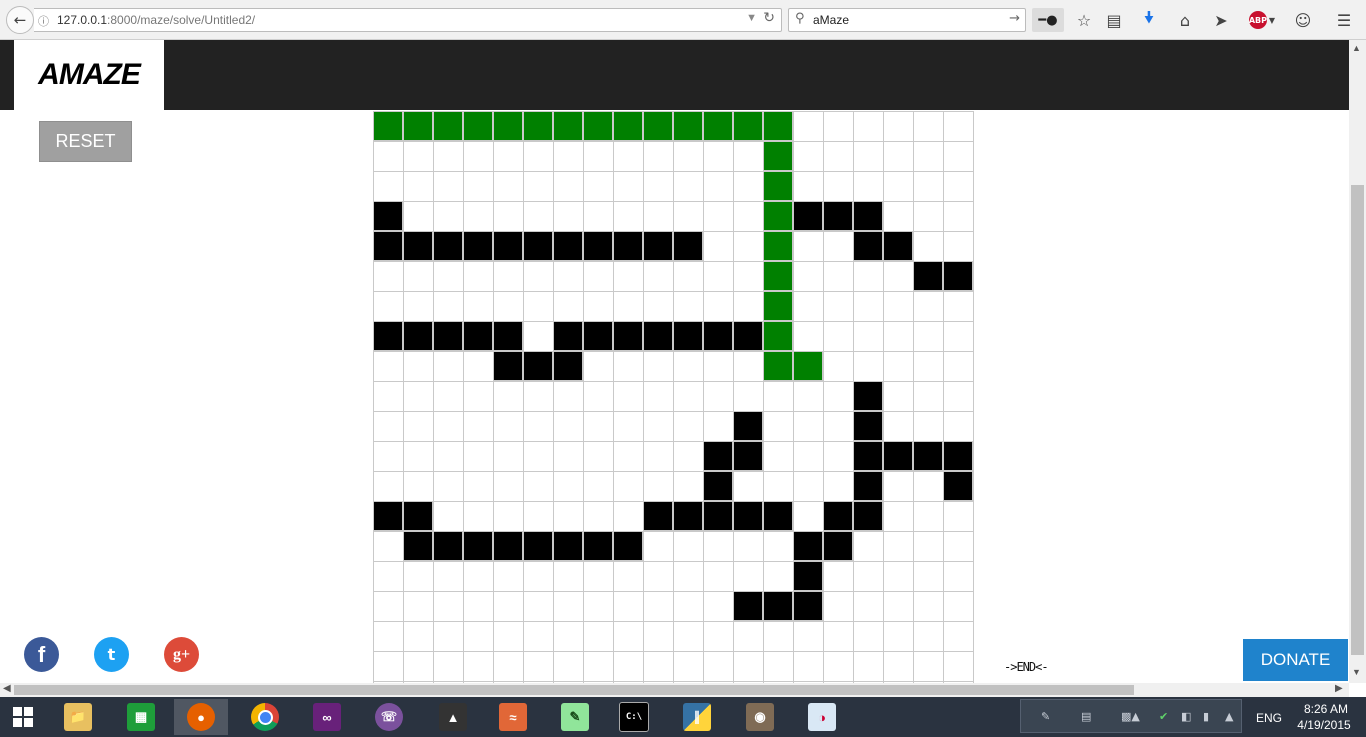 The height and width of the screenshot is (737, 1366). Describe the element at coordinates (141, 717) in the screenshot. I see `windows-store-icon: ▦` at that location.